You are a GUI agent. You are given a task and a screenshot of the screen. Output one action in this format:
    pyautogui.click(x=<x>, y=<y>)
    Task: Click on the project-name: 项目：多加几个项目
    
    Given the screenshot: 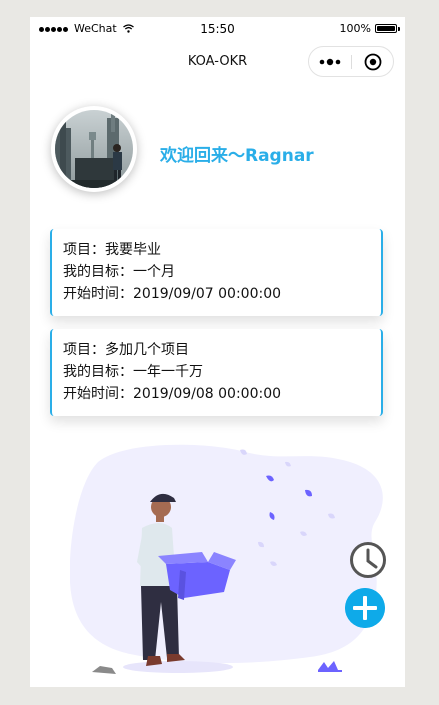 What is the action you would take?
    pyautogui.click(x=126, y=350)
    